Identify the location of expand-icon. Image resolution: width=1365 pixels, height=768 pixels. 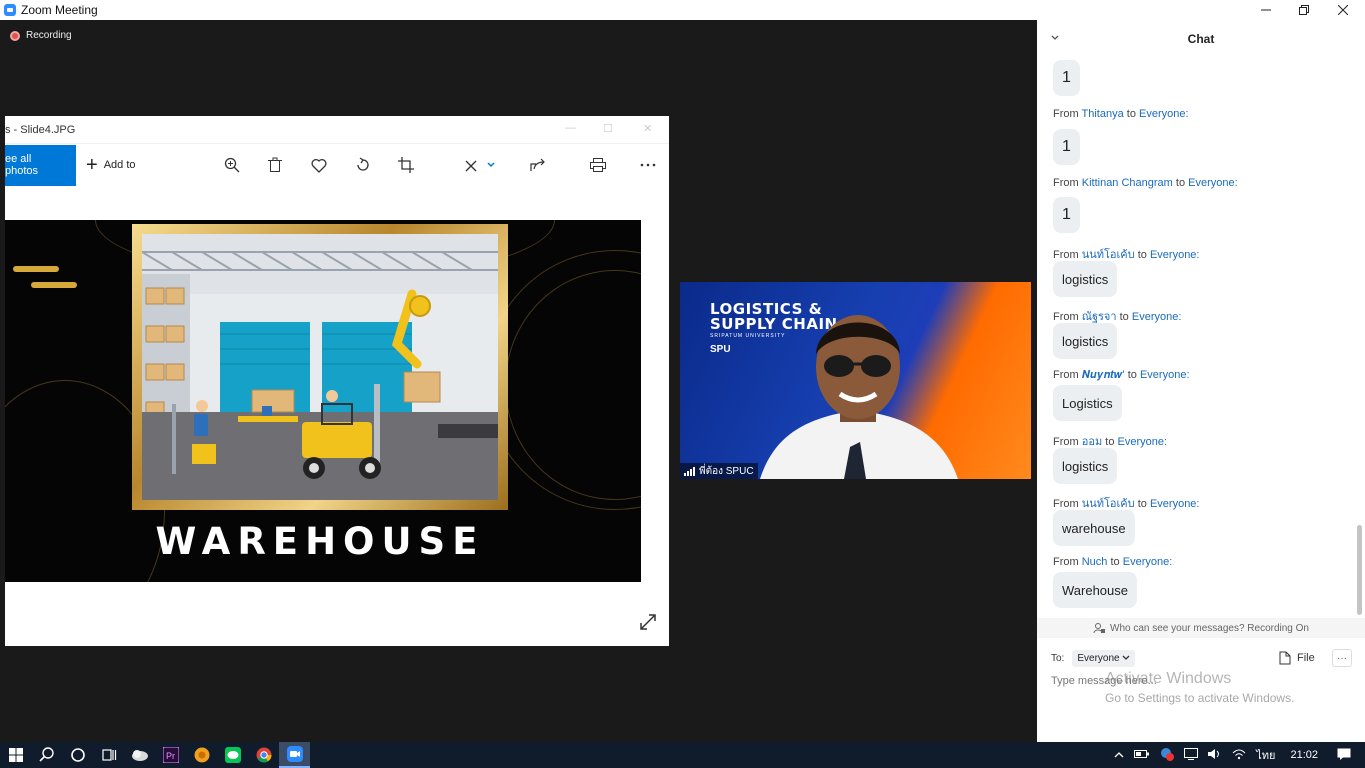
(648, 624).